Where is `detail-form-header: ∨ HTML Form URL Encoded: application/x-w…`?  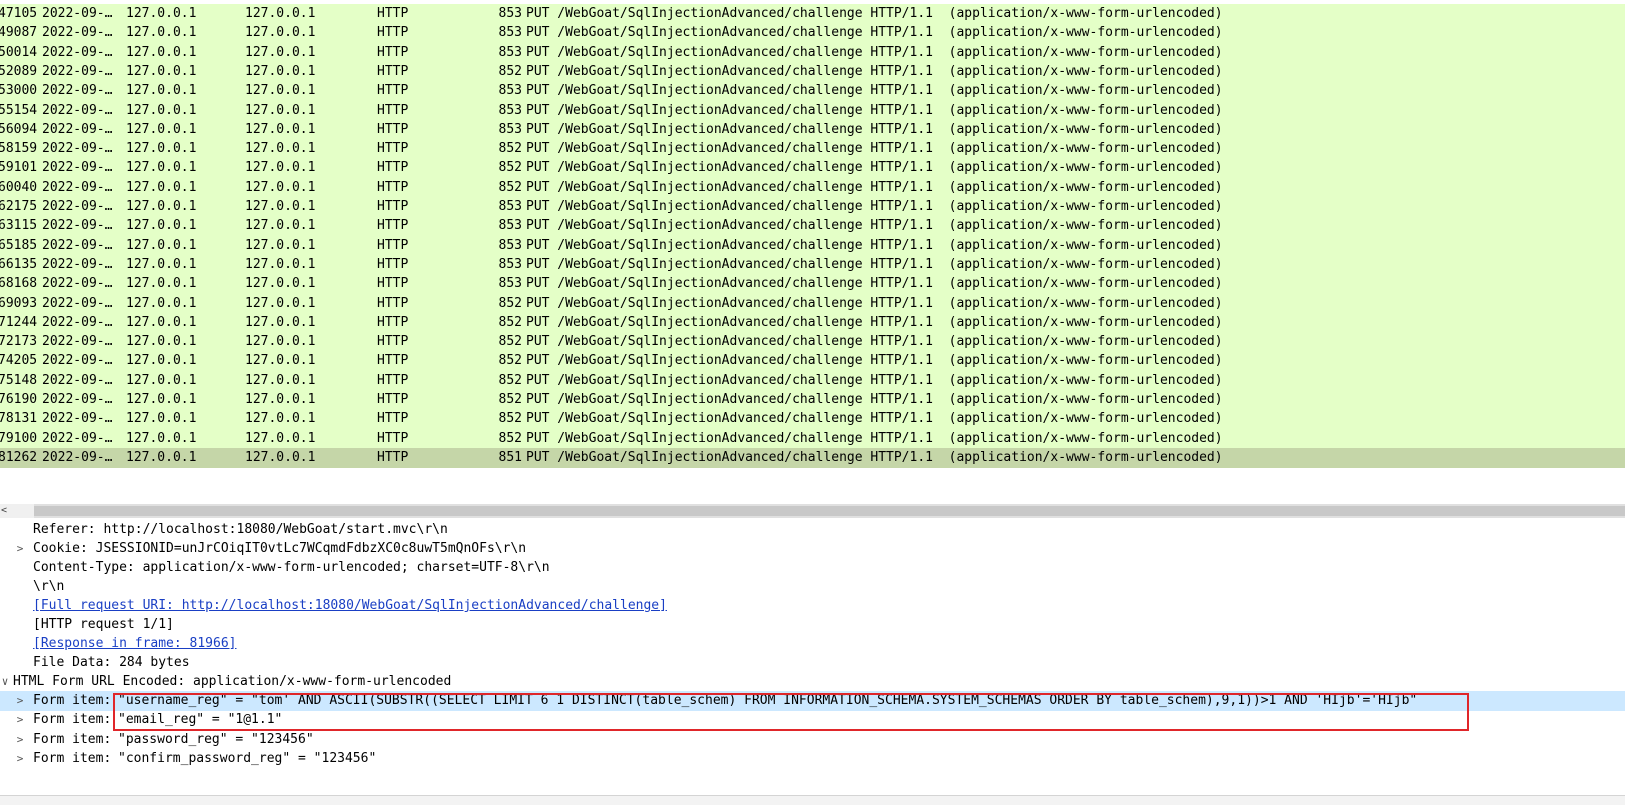
detail-form-header: ∨ HTML Form URL Encoded: application/x-w… is located at coordinates (812, 682).